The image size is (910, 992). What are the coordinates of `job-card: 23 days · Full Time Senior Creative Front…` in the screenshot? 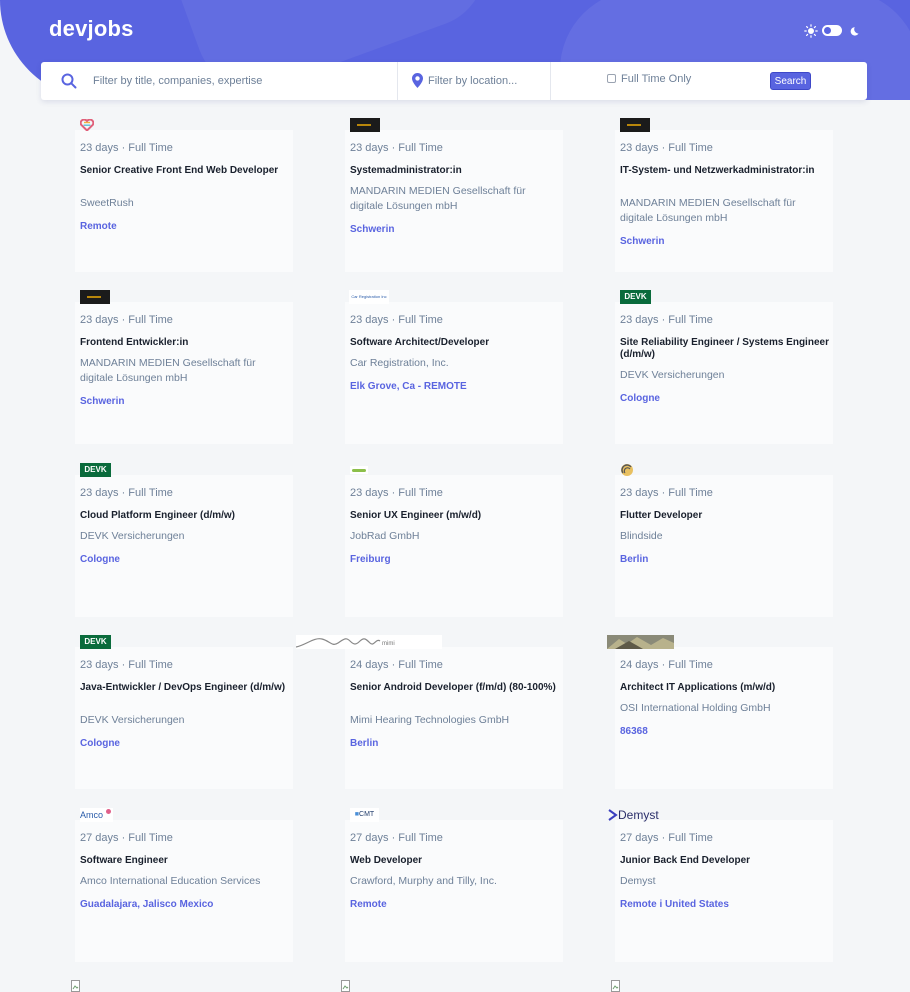 It's located at (184, 195).